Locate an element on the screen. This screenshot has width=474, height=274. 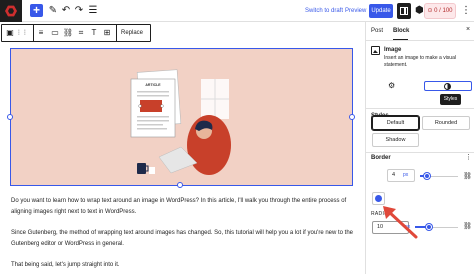
border-width-input: 4 is located at coordinates (401, 175).